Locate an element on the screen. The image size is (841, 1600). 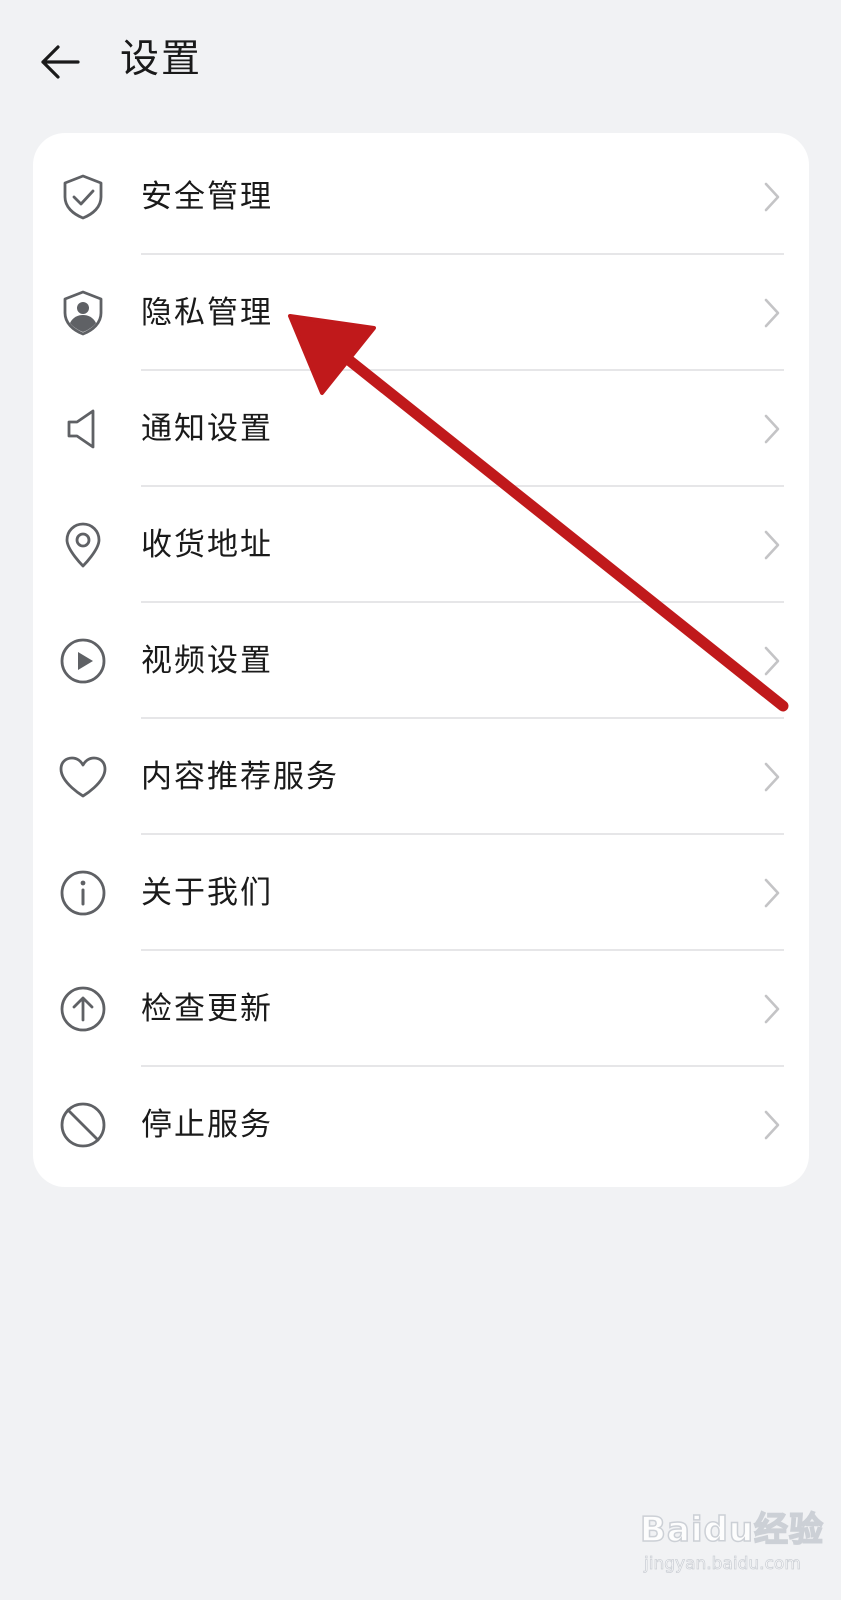
baidu-jingyan-watermark: Baidu经验 jingyan.baidu.com is located at coordinates (734, 1549).